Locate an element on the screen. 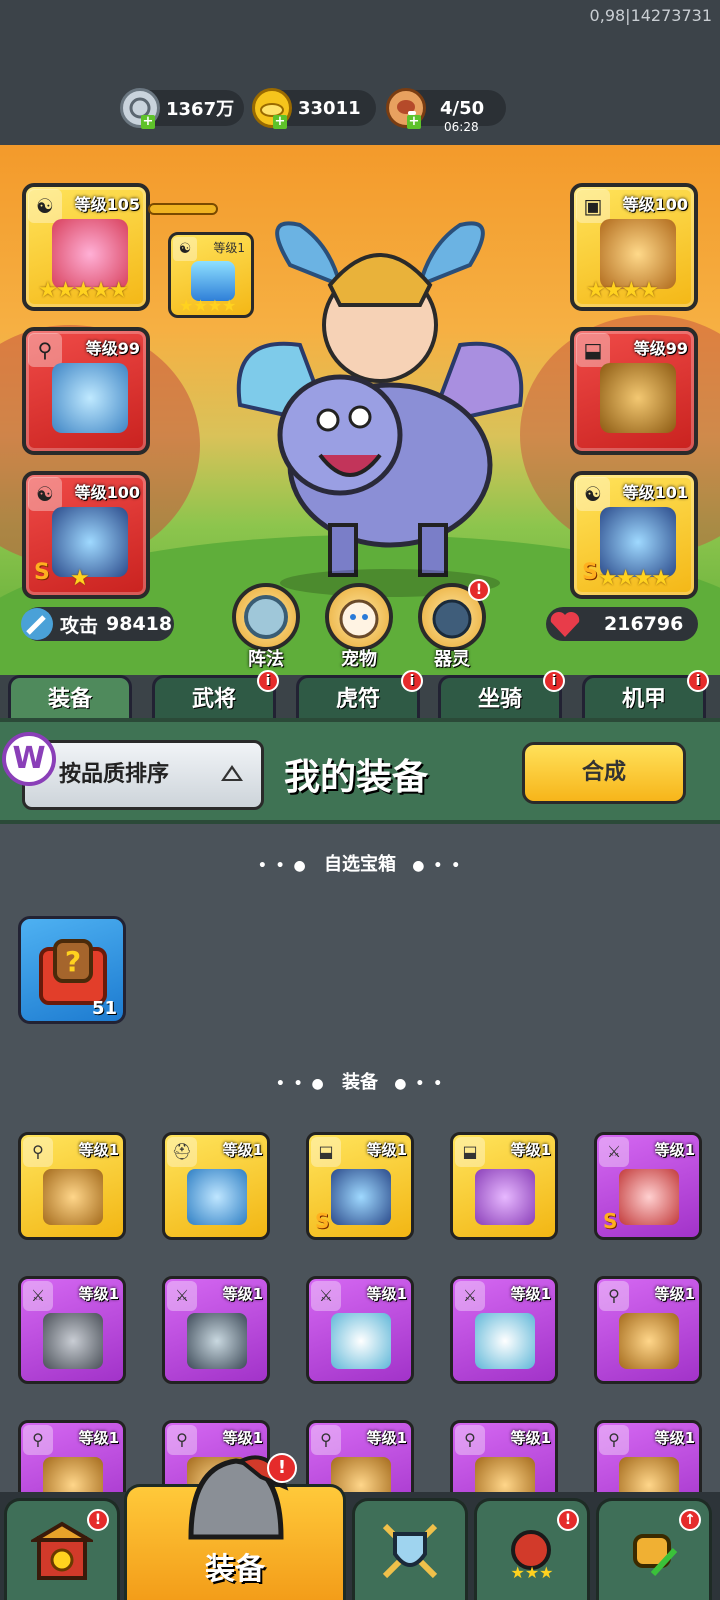 The image size is (720, 1600). pet-button: 宠物 is located at coordinates (359, 626).